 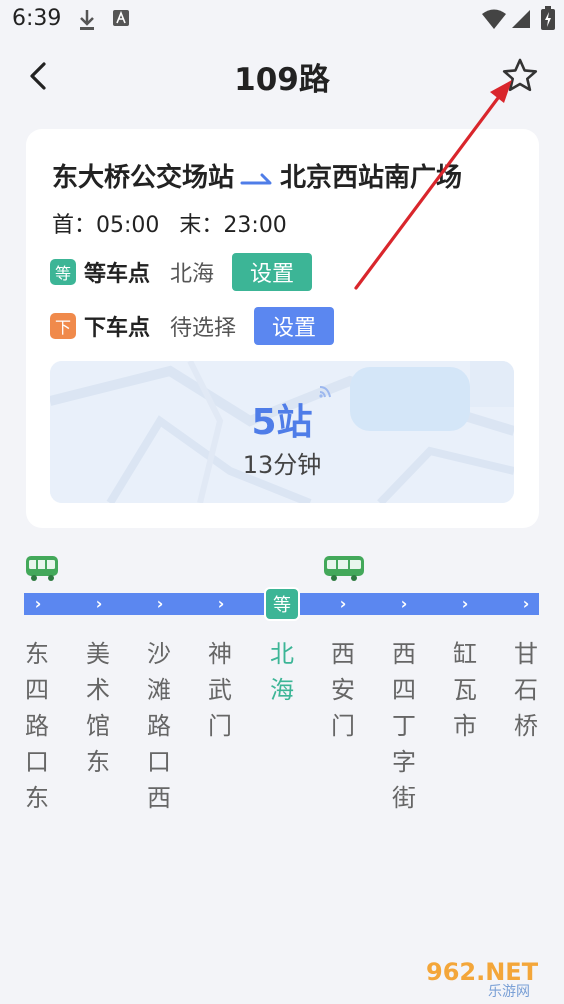 What do you see at coordinates (521, 19) in the screenshot?
I see `signal-icon` at bounding box center [521, 19].